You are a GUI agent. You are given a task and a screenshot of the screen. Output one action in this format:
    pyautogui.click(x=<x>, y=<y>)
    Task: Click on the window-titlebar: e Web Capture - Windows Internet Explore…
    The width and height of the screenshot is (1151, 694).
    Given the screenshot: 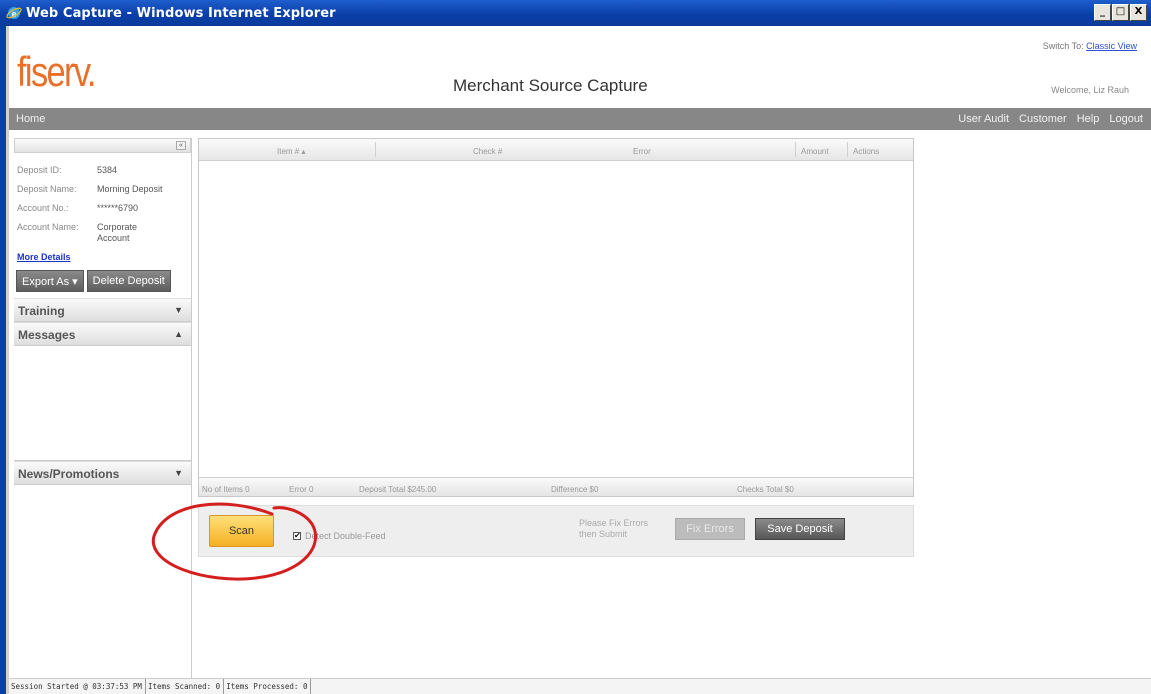 What is the action you would take?
    pyautogui.click(x=575, y=13)
    